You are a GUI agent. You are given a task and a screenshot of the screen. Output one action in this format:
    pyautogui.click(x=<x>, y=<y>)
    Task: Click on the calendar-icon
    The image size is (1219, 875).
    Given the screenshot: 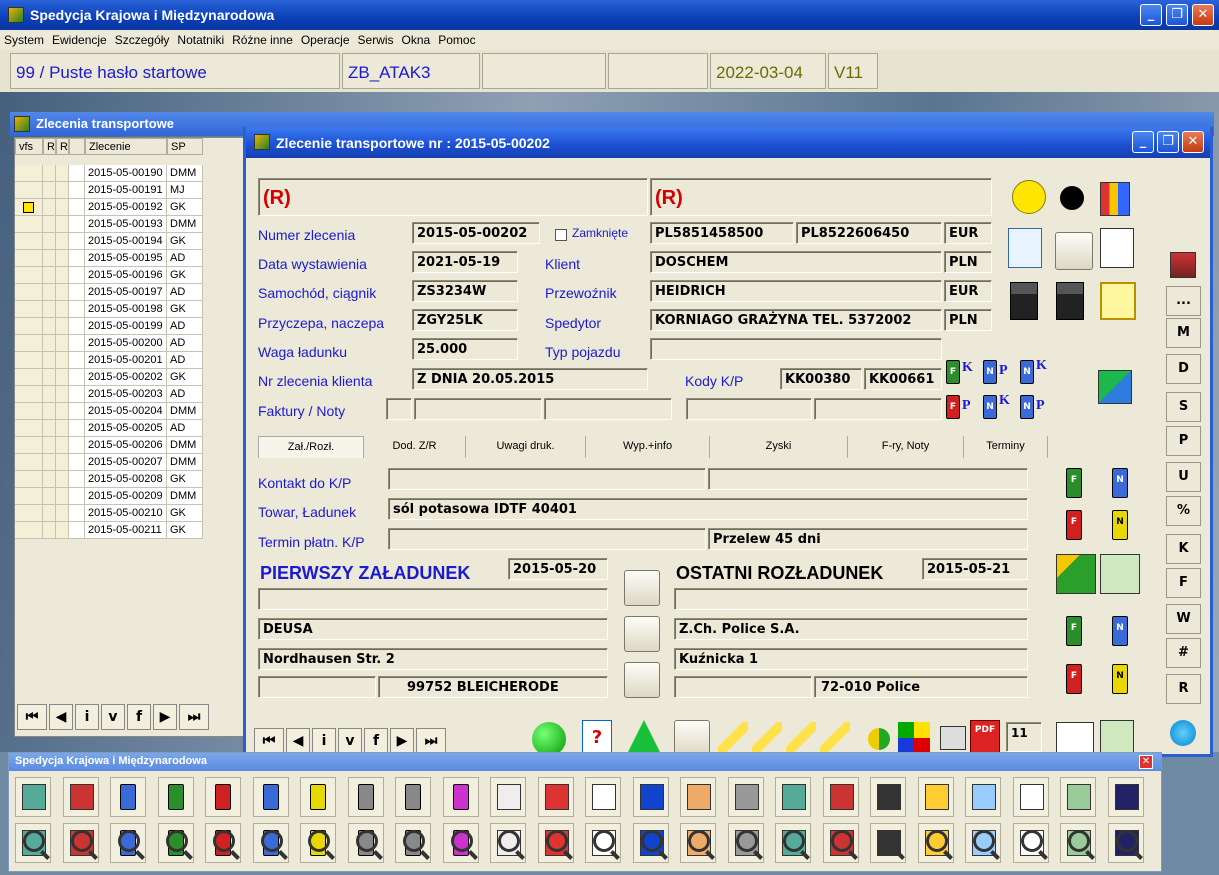 What is the action you would take?
    pyautogui.click(x=1075, y=738)
    